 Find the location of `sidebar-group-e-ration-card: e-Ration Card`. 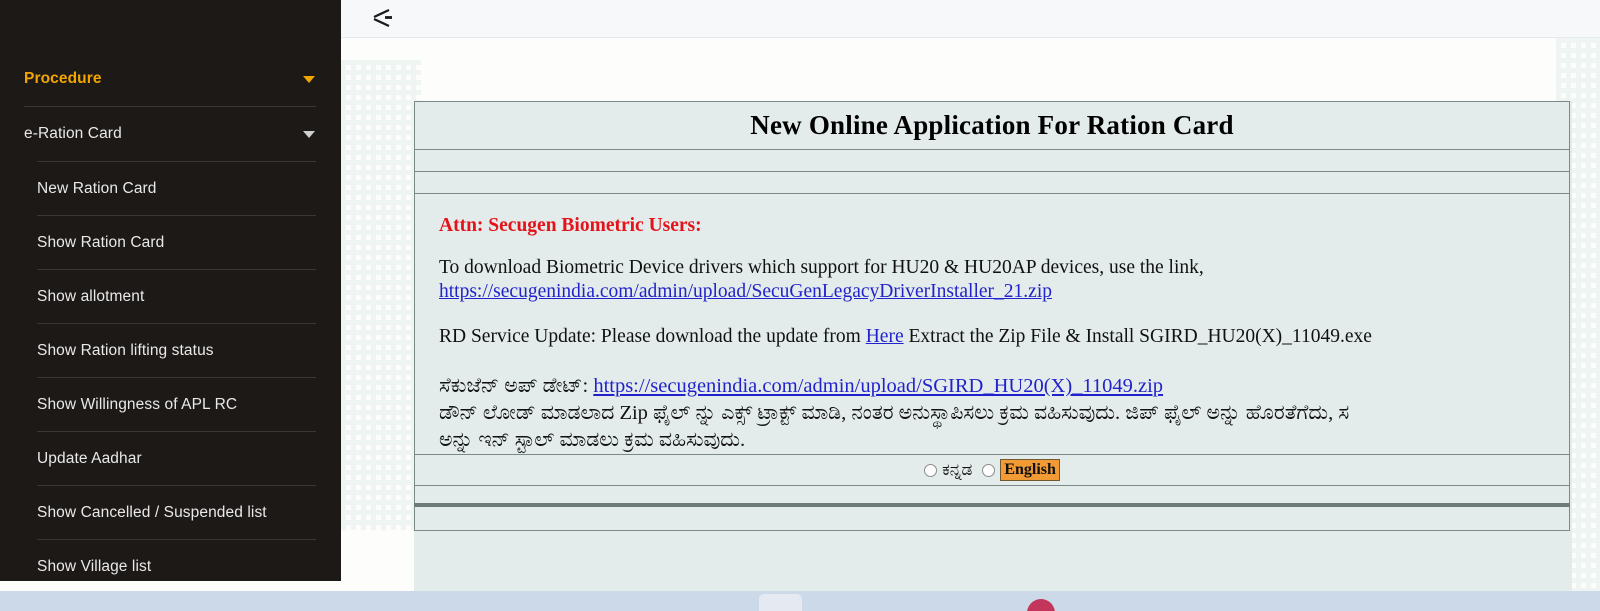

sidebar-group-e-ration-card: e-Ration Card is located at coordinates (170, 134).